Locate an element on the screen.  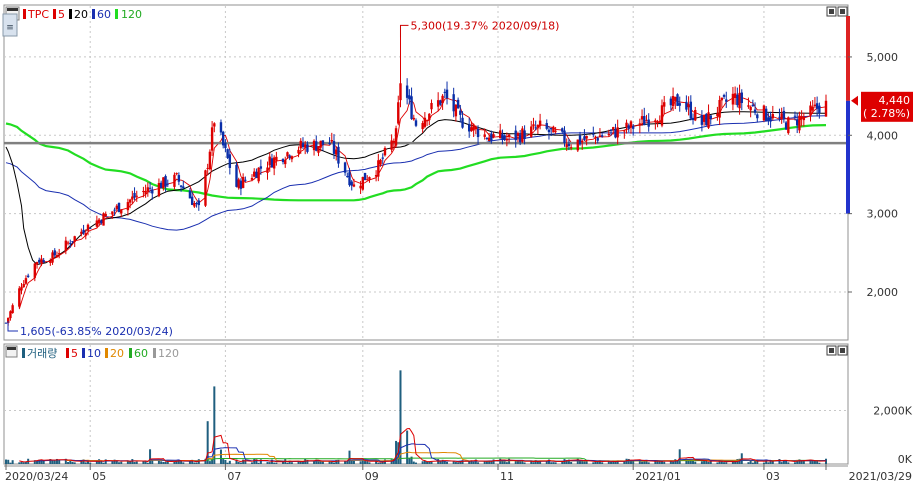
calendar-icon-glyph: ≡ is located at coordinates (10, 28).